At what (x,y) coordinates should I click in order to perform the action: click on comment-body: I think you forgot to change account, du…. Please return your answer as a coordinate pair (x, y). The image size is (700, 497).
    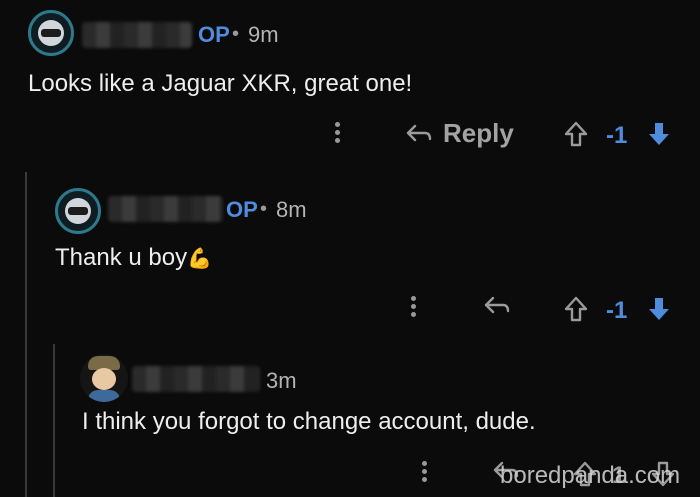
    Looking at the image, I should click on (309, 421).